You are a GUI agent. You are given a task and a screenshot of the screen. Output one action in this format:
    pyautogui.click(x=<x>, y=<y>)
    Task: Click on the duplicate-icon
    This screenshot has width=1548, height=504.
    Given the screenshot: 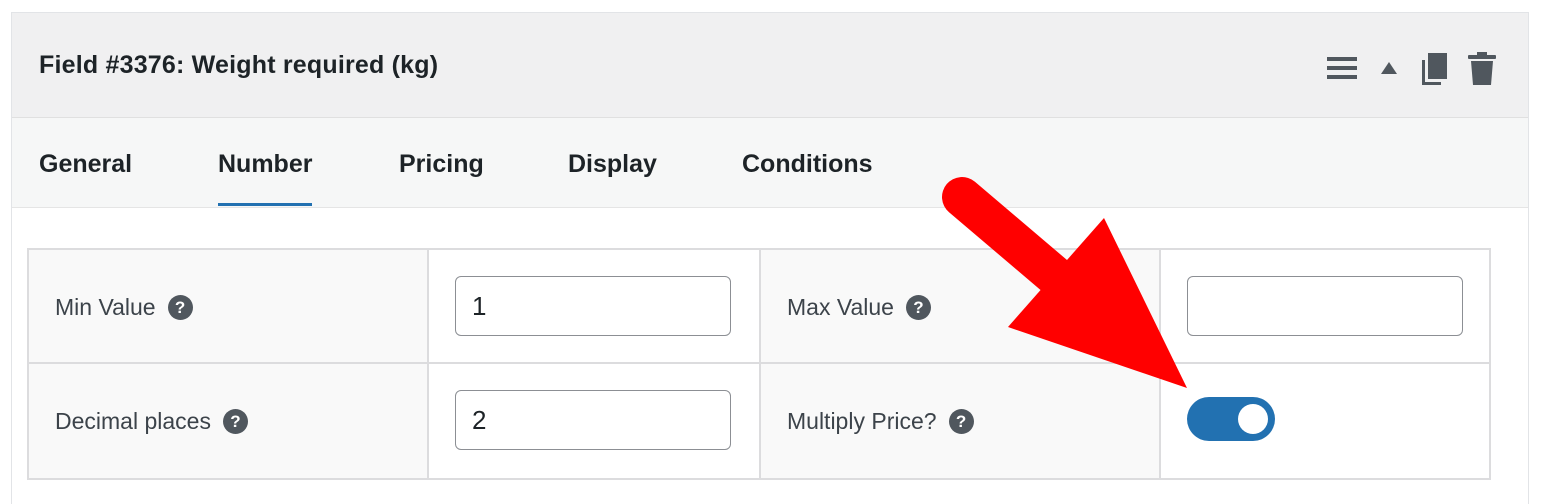 What is the action you would take?
    pyautogui.click(x=1434, y=69)
    